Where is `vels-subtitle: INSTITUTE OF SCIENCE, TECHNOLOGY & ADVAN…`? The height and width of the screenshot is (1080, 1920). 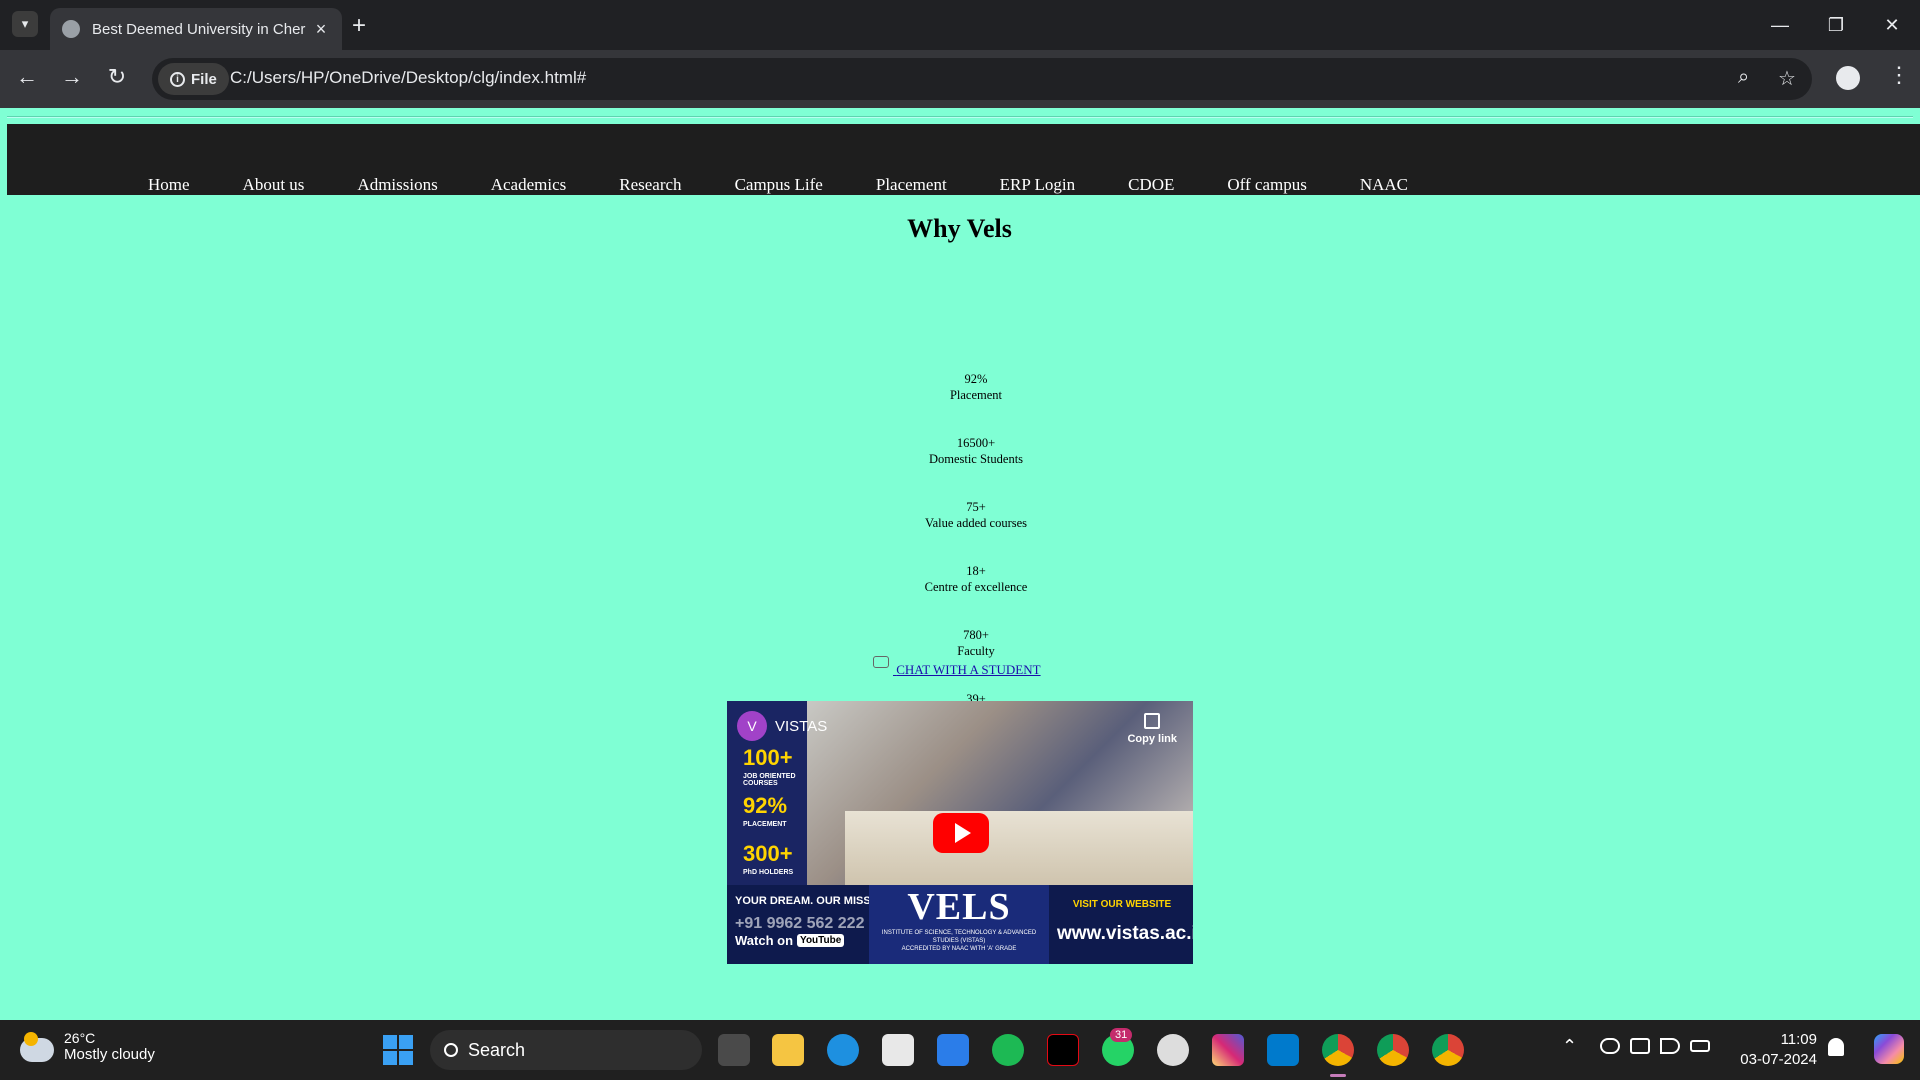
vels-subtitle: INSTITUTE OF SCIENCE, TECHNOLOGY & ADVAN… is located at coordinates (959, 937).